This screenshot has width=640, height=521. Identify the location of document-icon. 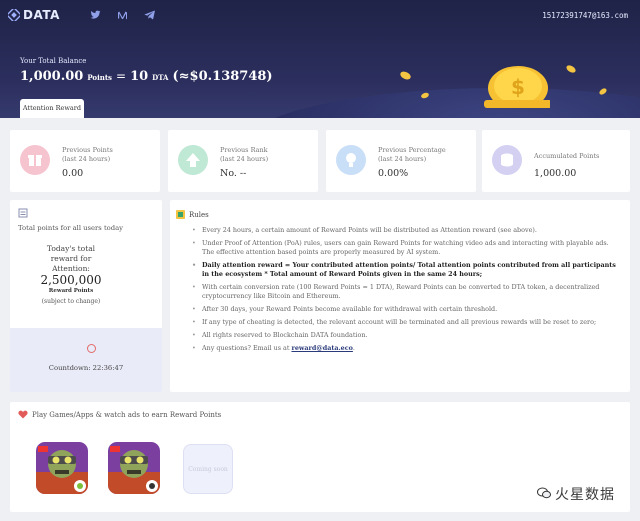
(23, 213).